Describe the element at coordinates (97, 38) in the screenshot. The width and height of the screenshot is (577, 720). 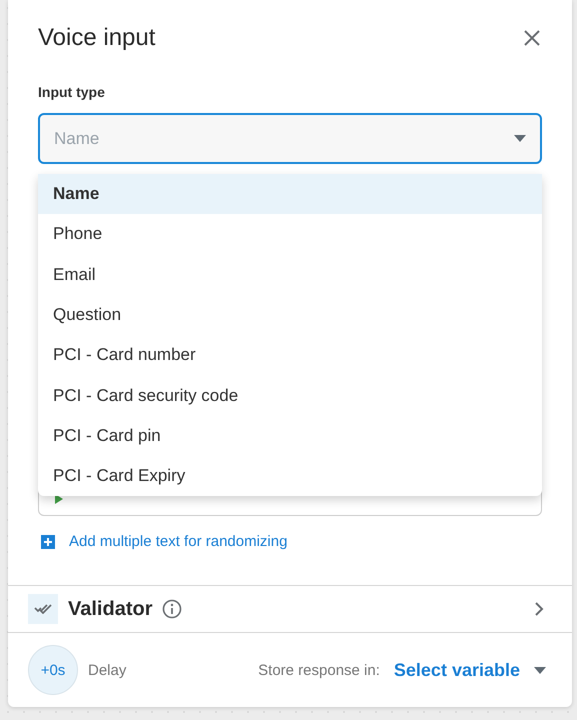
I see `dialog-title: Voice input` at that location.